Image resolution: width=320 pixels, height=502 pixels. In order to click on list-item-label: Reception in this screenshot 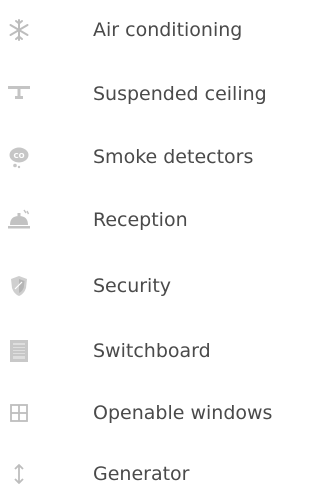, I will do `click(140, 220)`.